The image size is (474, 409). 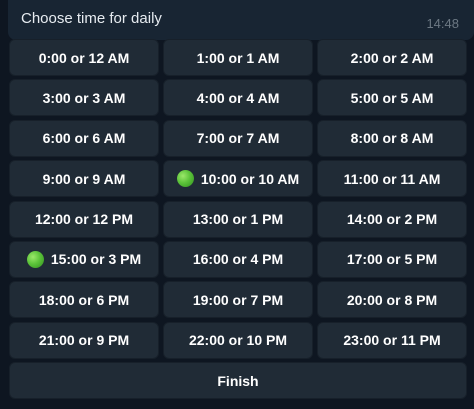 I want to click on time-option-label: 3:00 or 3 AM, so click(x=84, y=97).